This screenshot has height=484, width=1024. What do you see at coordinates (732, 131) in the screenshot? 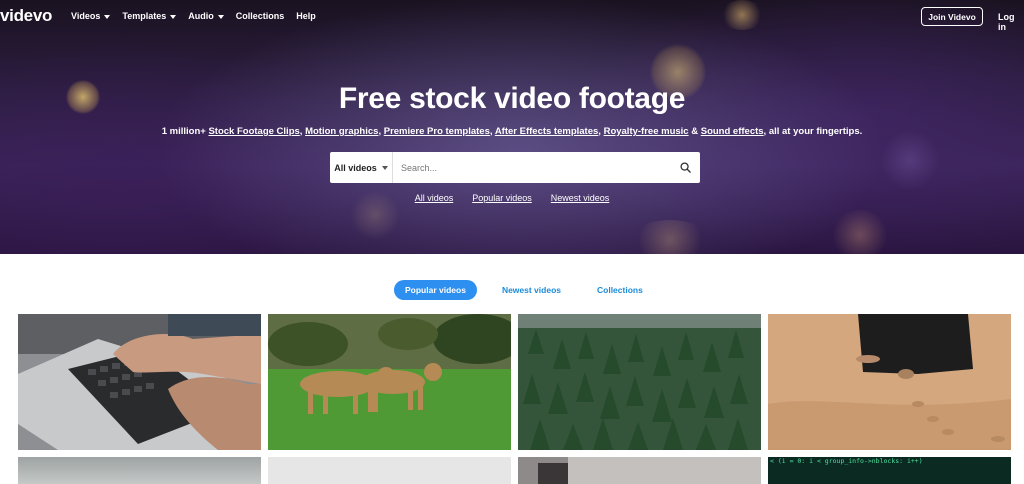
I see `link-sound-effects: Sound effects` at bounding box center [732, 131].